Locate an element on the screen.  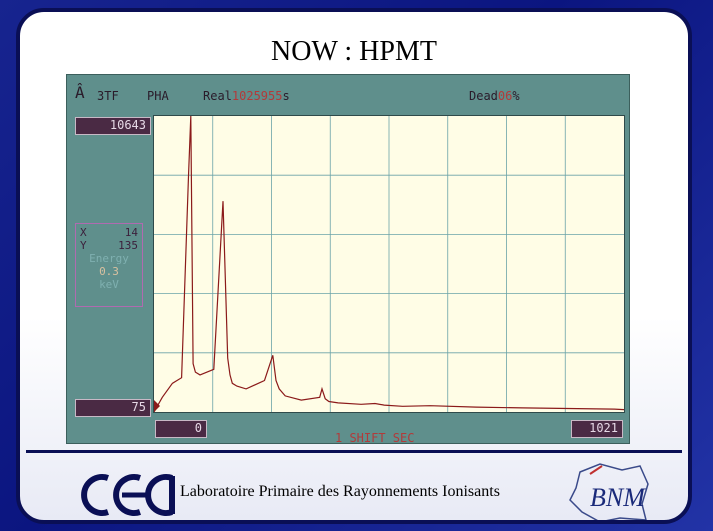
cursor-y-value: 135 is located at coordinates (128, 245).